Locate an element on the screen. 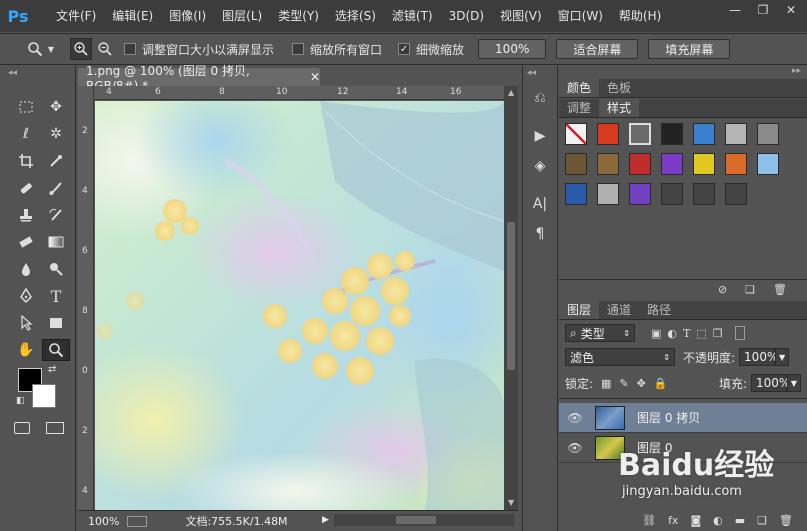 The image size is (807, 531). actual-pixels-button: 100% is located at coordinates (512, 49).